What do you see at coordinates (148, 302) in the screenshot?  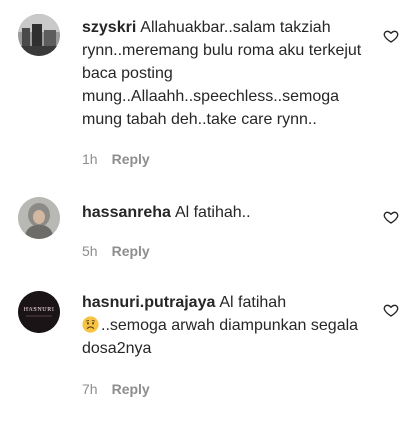 I see `comment-username: hasnuri.putrajaya` at bounding box center [148, 302].